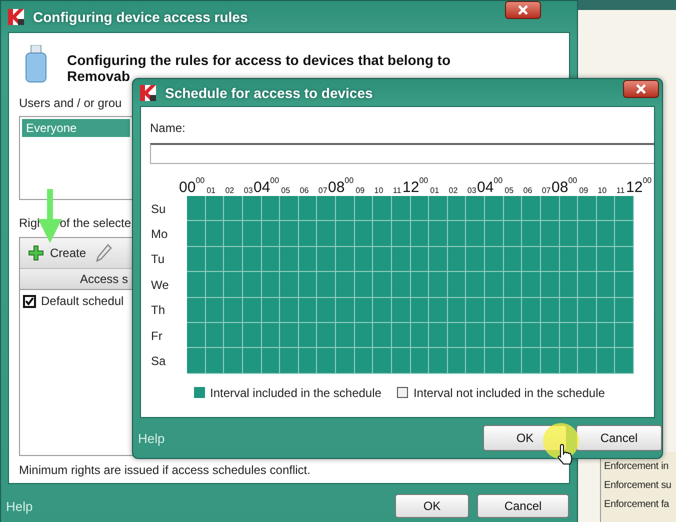 This screenshot has width=676, height=522. What do you see at coordinates (523, 506) in the screenshot?
I see `cancel-button: Cancel` at bounding box center [523, 506].